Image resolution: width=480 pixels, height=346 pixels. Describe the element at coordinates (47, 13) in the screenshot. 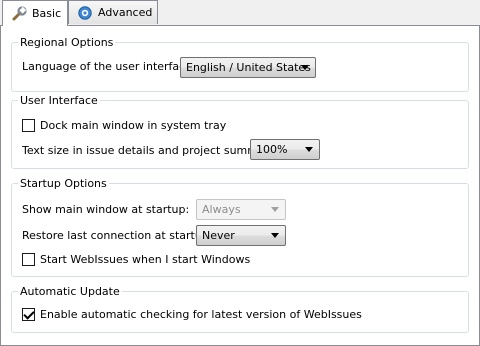

I see `tab-basic-label: Basic` at that location.